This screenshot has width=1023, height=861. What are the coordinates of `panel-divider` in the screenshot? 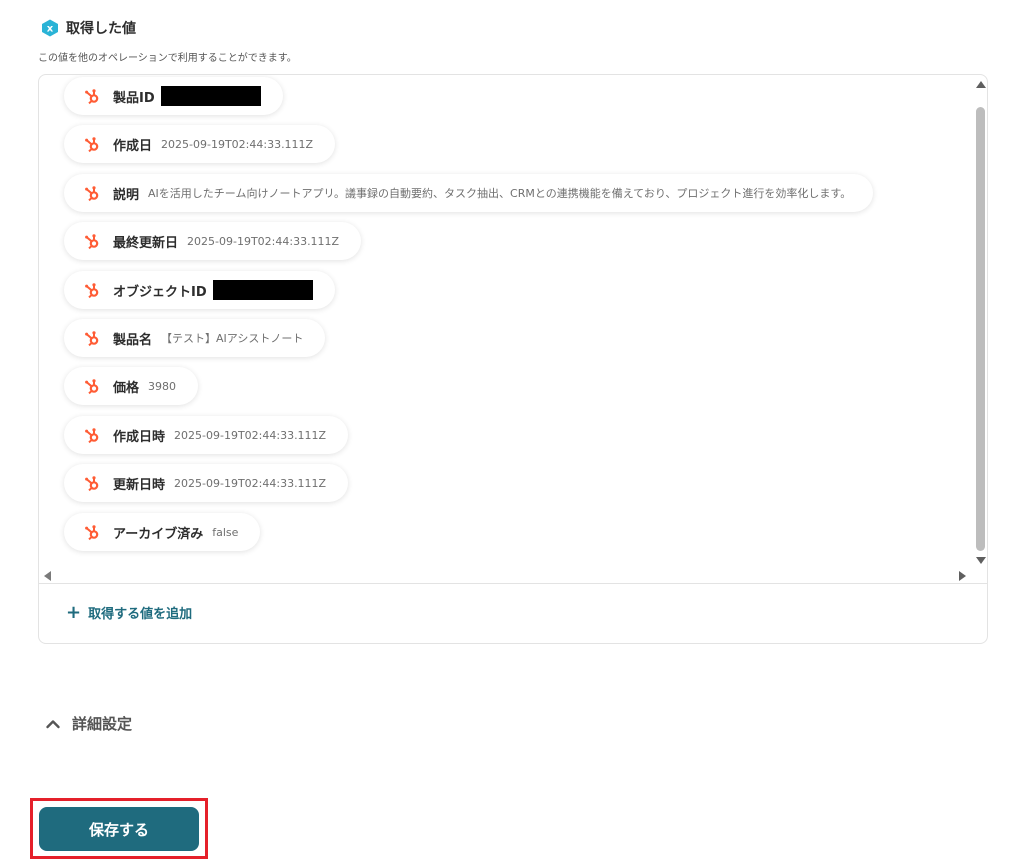 It's located at (513, 583).